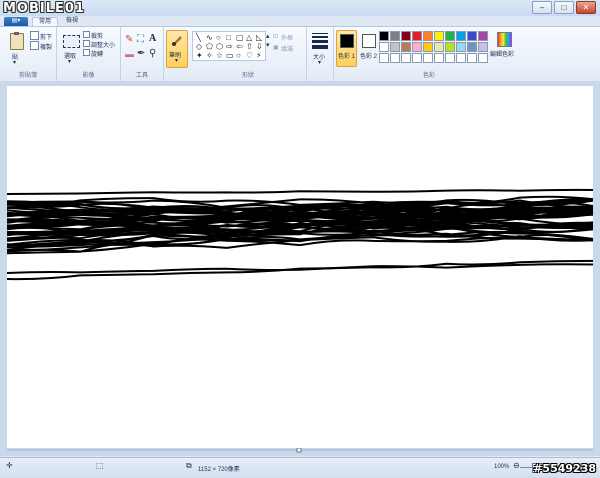 The height and width of the screenshot is (478, 600). What do you see at coordinates (46, 36) in the screenshot?
I see `cut-button: 剪下` at bounding box center [46, 36].